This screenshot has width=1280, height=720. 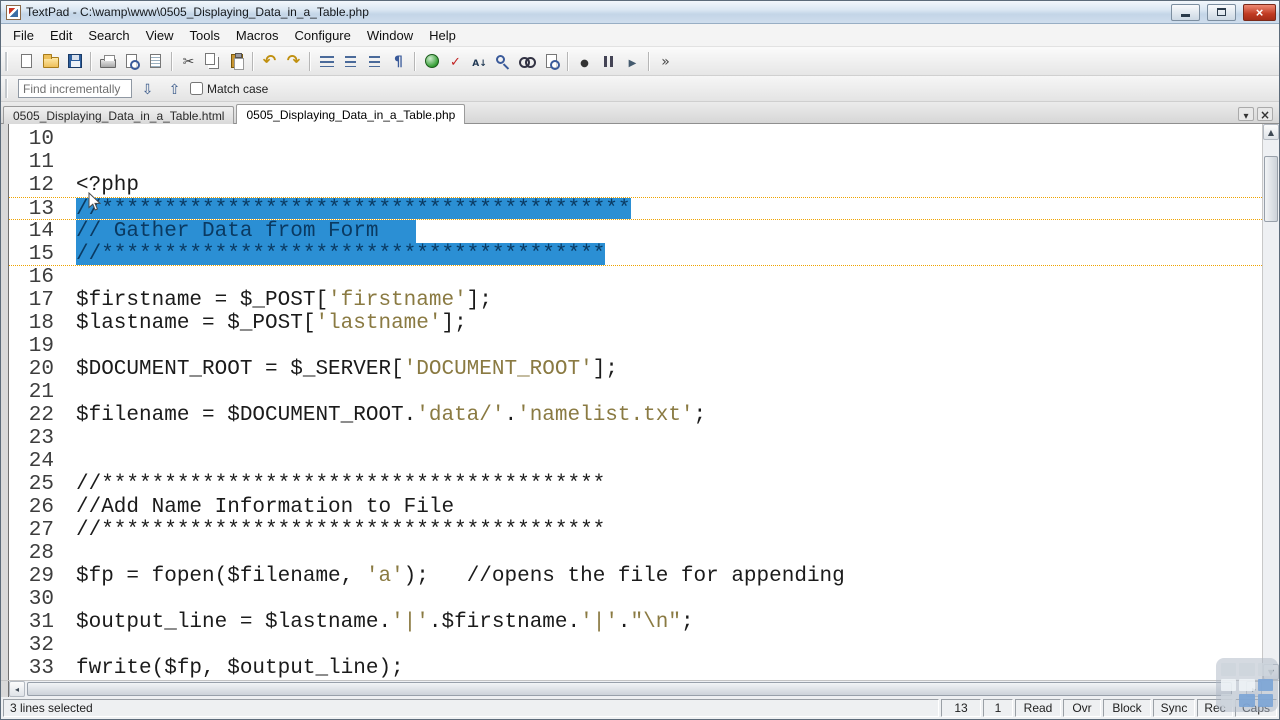 What do you see at coordinates (160, 35) in the screenshot?
I see `menu-view: View` at bounding box center [160, 35].